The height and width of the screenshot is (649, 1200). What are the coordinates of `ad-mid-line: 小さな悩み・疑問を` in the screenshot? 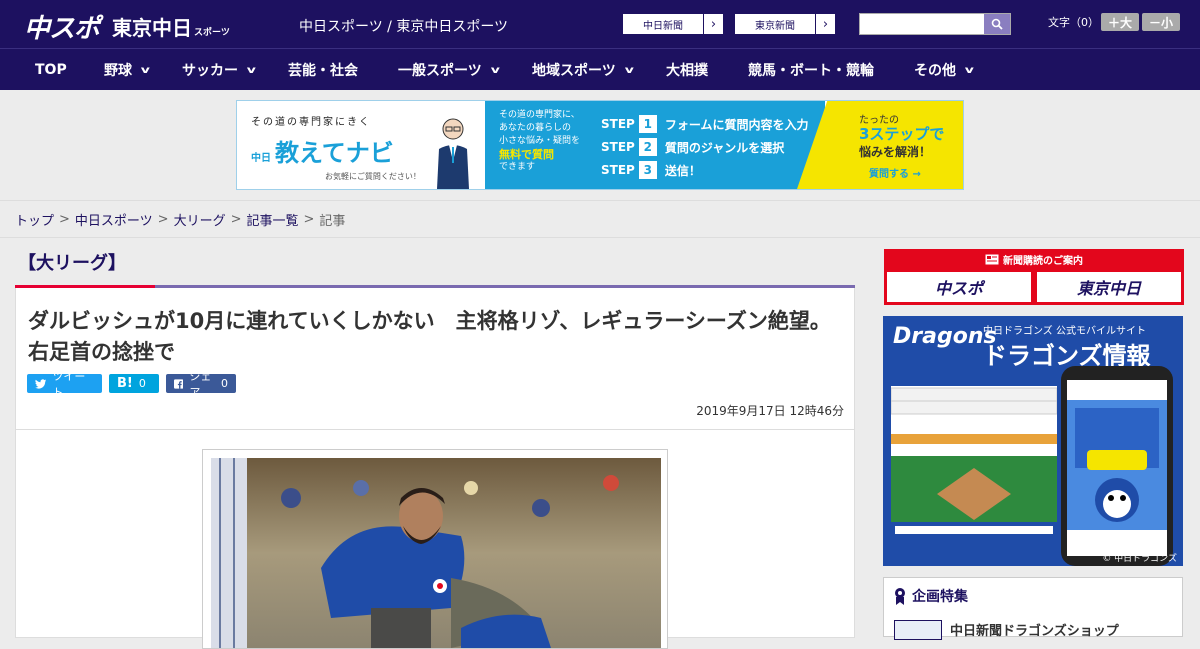 It's located at (540, 141).